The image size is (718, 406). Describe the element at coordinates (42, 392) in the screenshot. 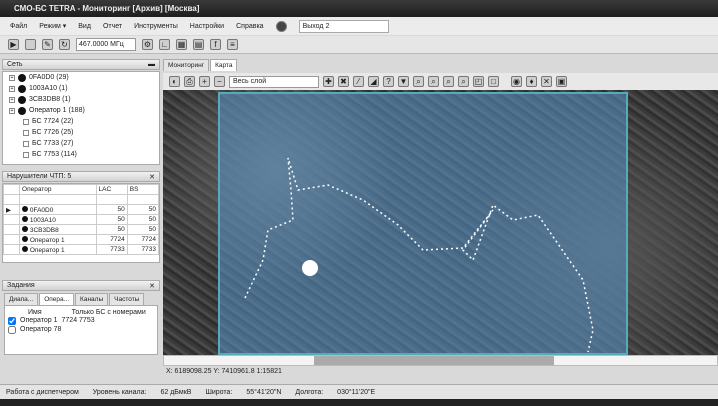

I see `mode-status: Работа с диспетчером` at that location.